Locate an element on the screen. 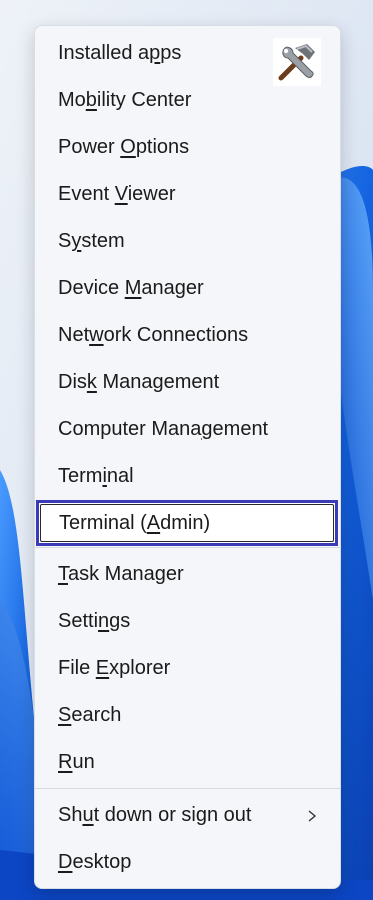  menu-item-label: Computer Management is located at coordinates (163, 429).